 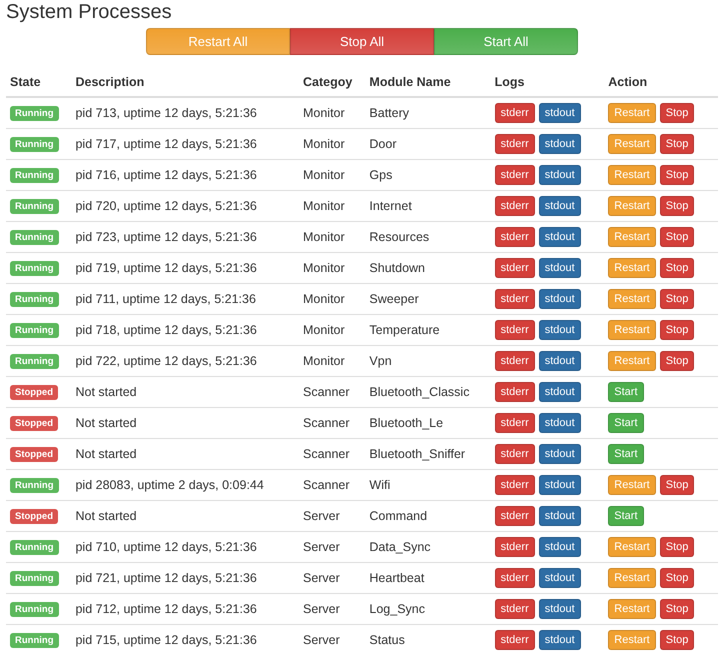 I want to click on module-name-text: Door, so click(x=382, y=144).